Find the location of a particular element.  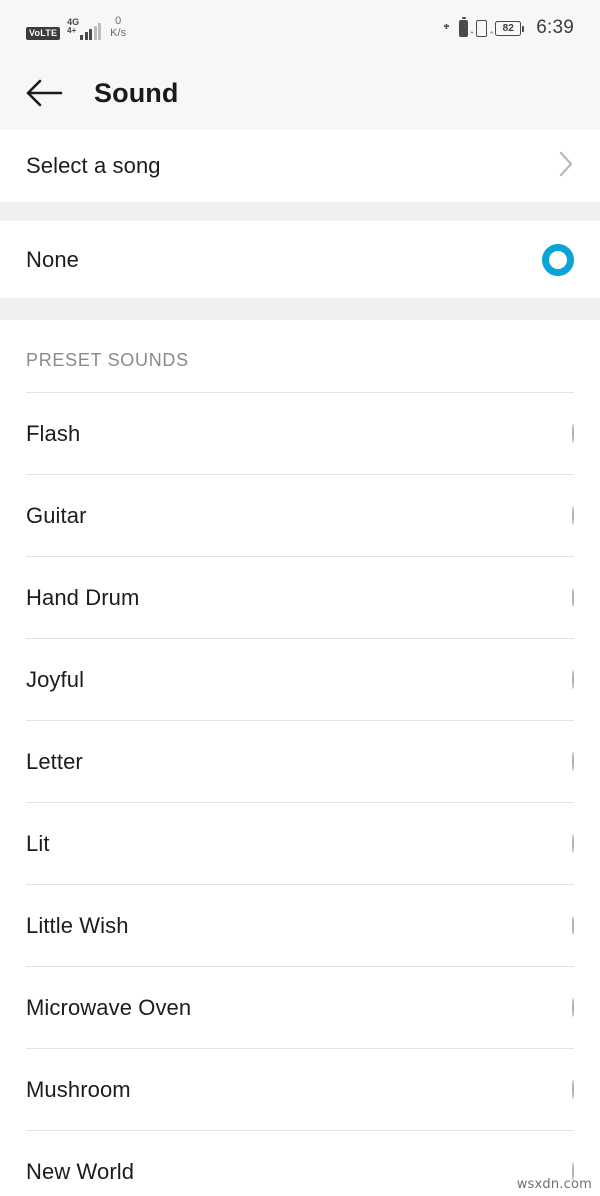

option-row: Hand Drum is located at coordinates (300, 597).